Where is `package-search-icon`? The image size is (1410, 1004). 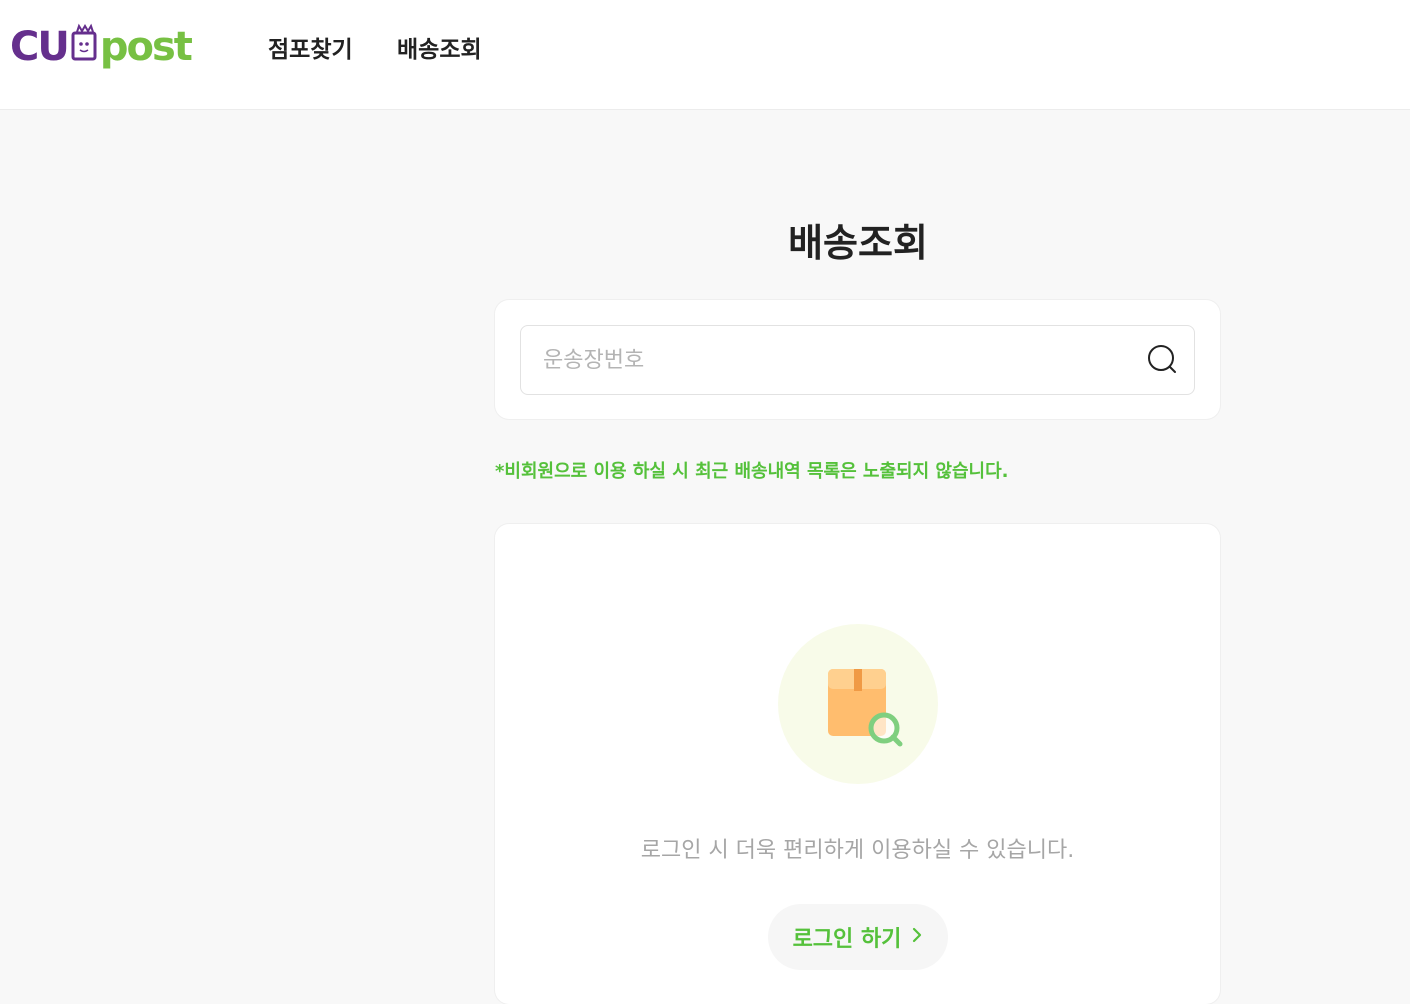 package-search-icon is located at coordinates (858, 704).